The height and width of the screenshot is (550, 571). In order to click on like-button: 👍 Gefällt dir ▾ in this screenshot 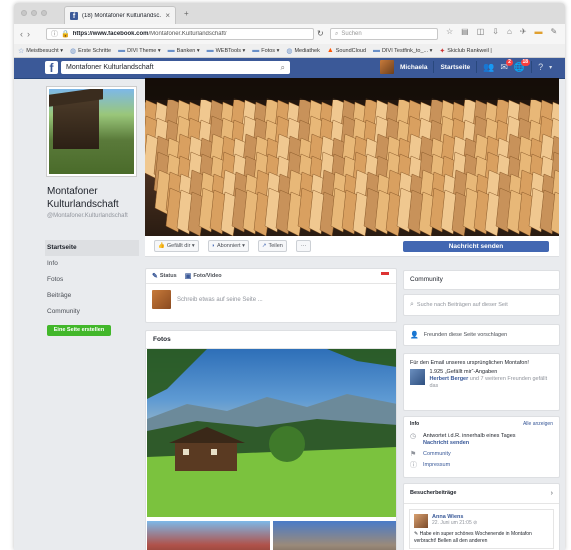, I will do `click(176, 246)`.